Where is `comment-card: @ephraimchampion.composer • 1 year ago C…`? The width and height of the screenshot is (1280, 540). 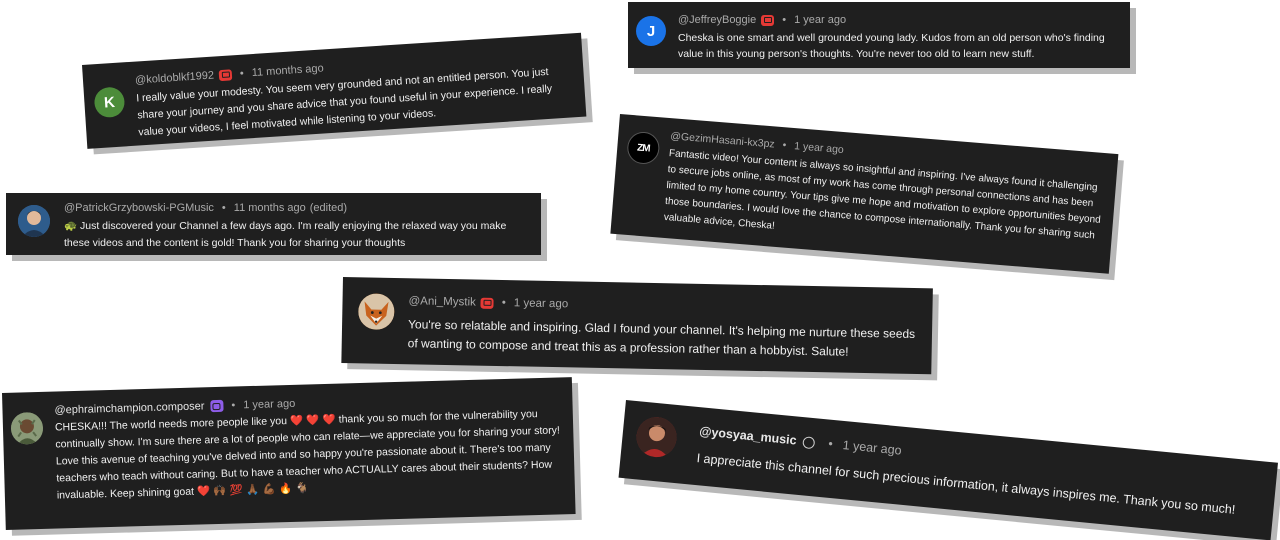 comment-card: @ephraimchampion.composer • 1 year ago C… is located at coordinates (289, 453).